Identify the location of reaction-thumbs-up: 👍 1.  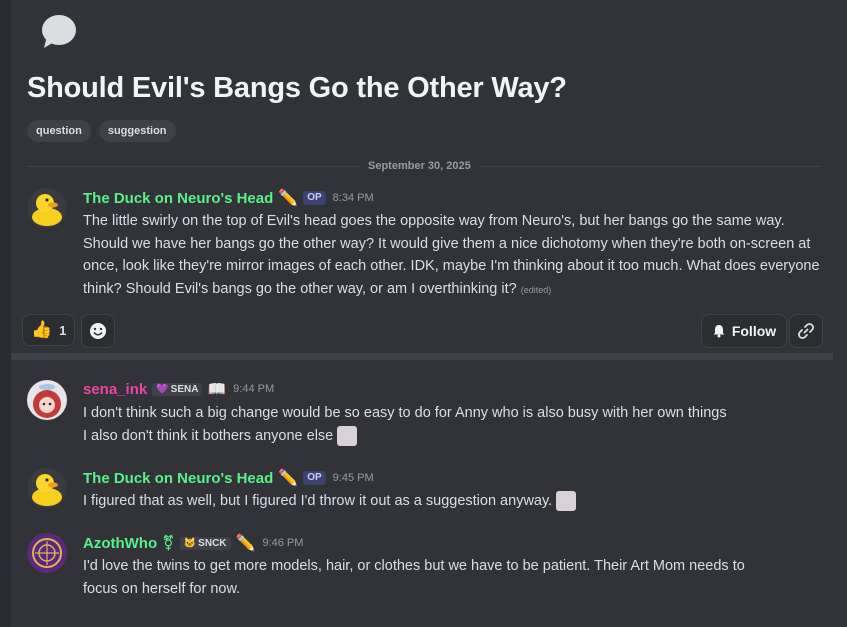
(49, 330).